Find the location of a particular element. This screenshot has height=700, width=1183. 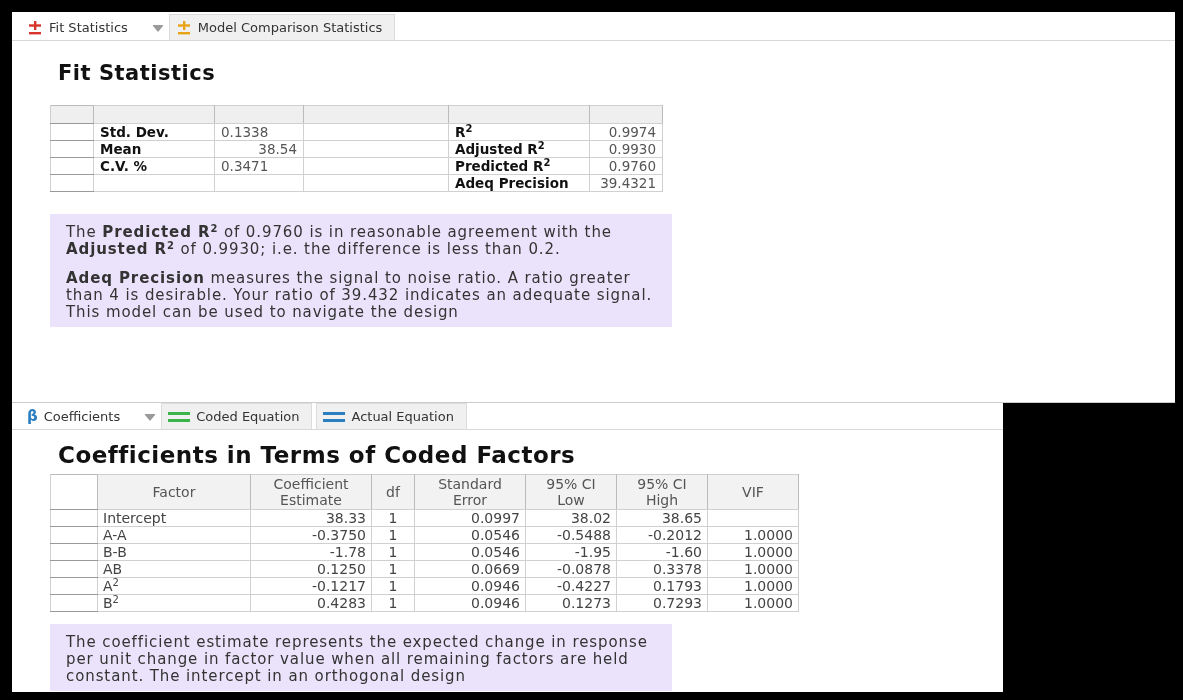

tab: Model Comparison Statistics is located at coordinates (282, 27).